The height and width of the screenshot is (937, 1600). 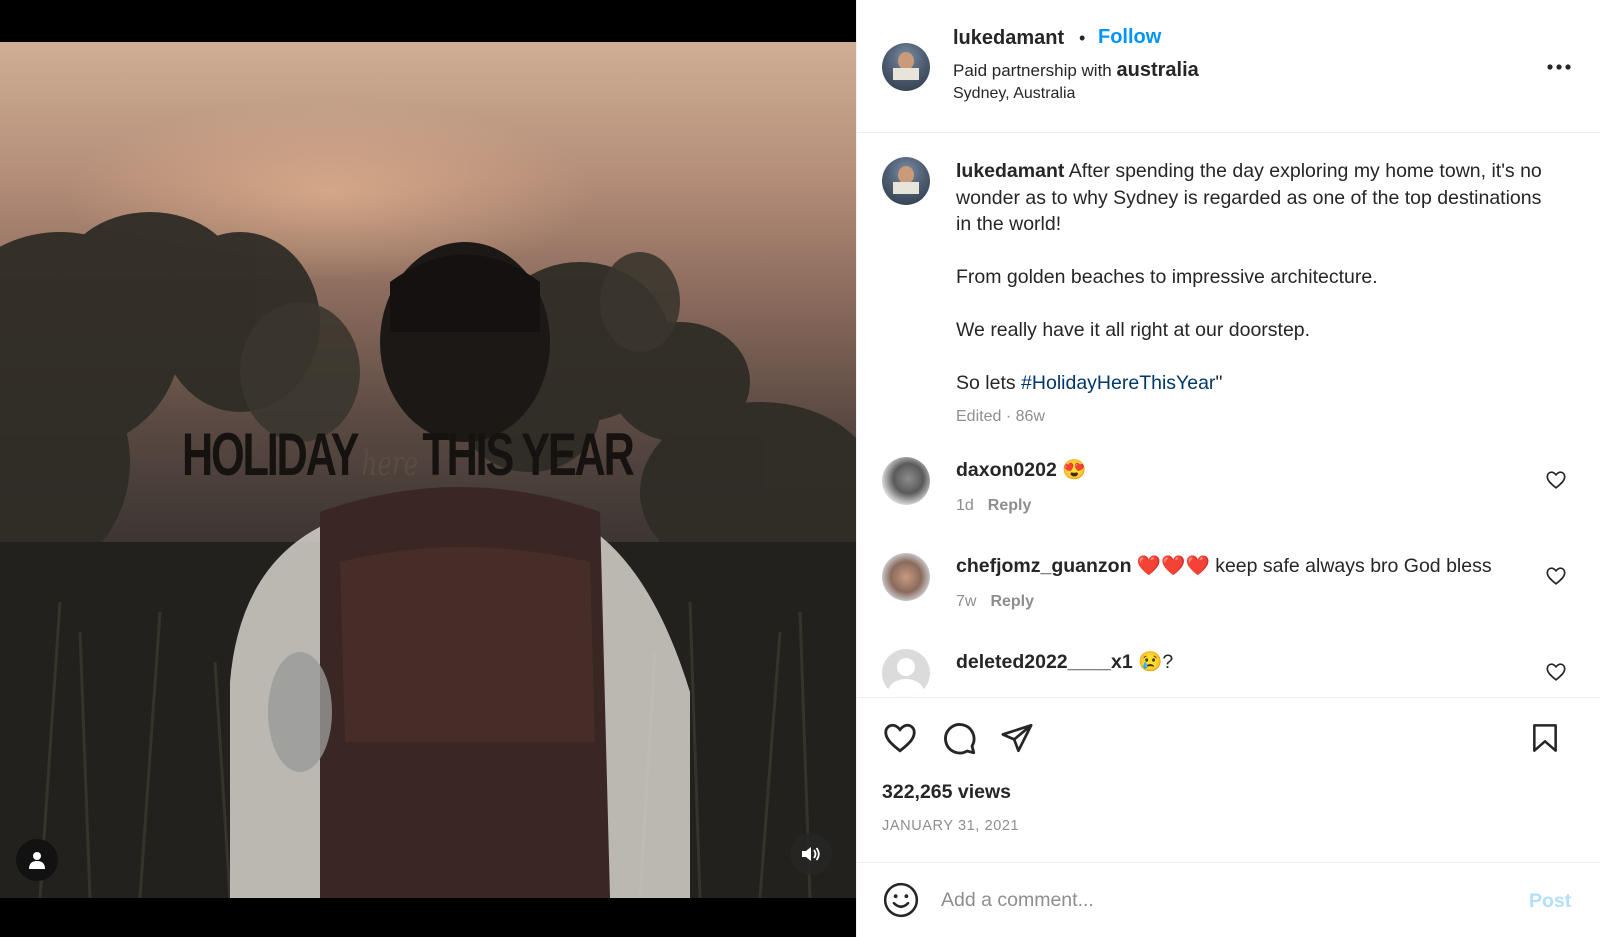 I want to click on add-comment-bar: Post, so click(x=1228, y=899).